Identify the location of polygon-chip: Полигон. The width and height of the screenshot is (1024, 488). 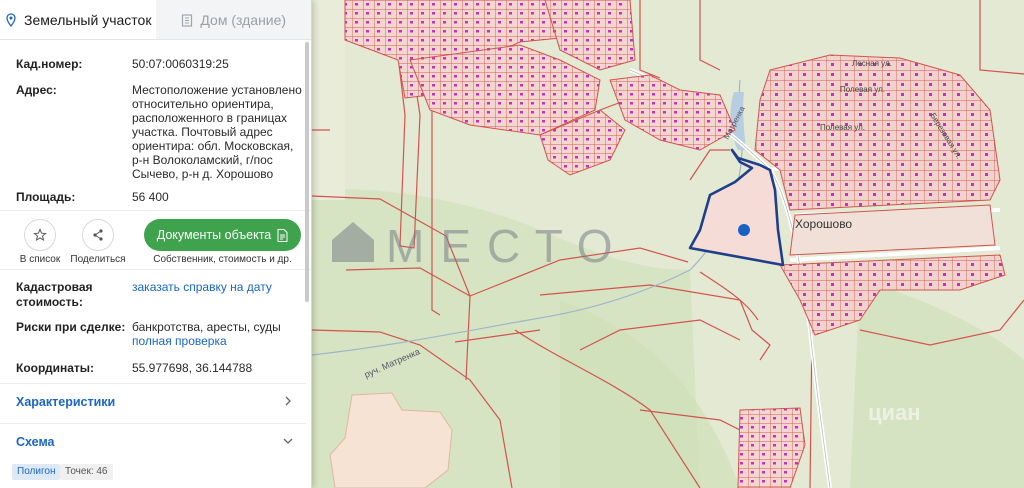
(36, 472).